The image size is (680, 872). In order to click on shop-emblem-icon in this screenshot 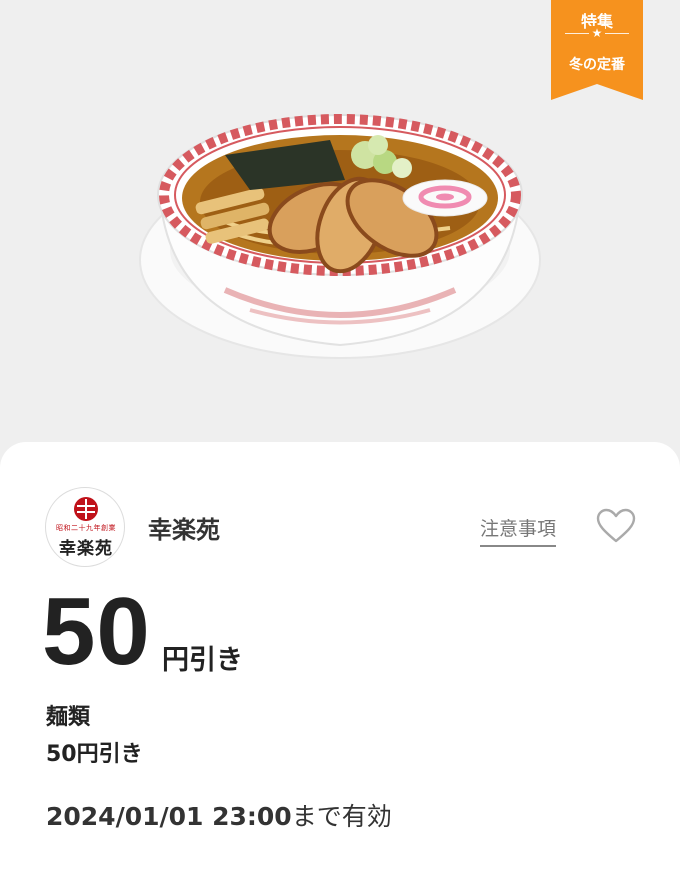, I will do `click(86, 509)`.